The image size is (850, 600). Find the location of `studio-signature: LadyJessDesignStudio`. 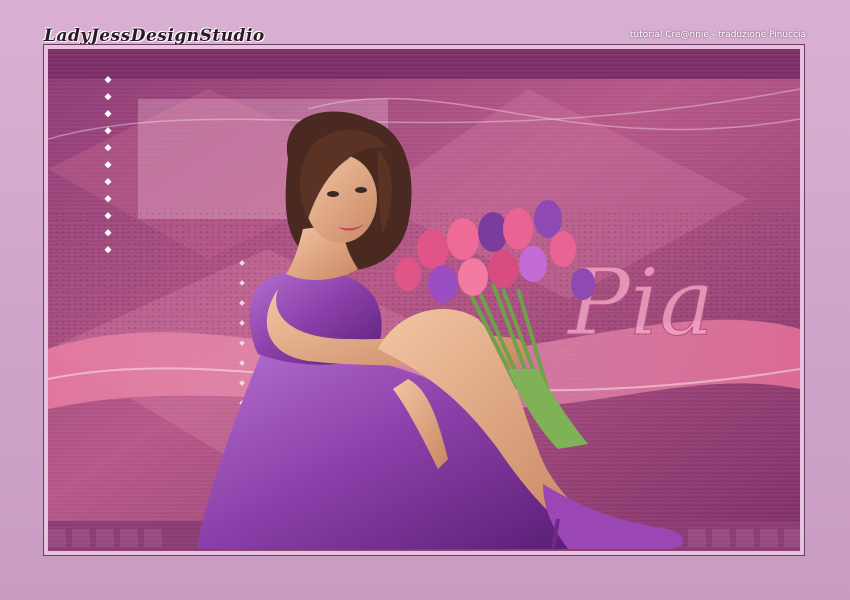

studio-signature: LadyJessDesignStudio is located at coordinates (154, 36).